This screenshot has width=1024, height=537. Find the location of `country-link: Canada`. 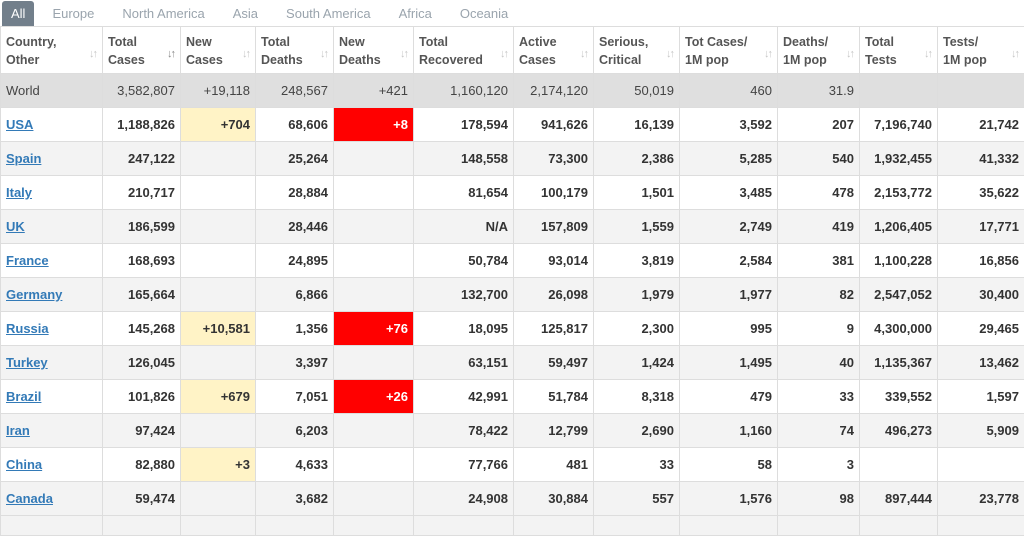

country-link: Canada is located at coordinates (29, 498).